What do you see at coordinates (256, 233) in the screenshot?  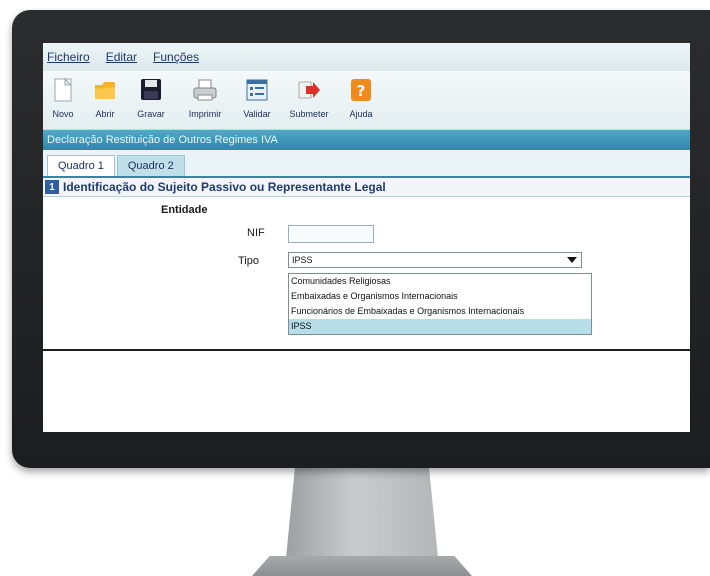 I see `nif-label: NIF` at bounding box center [256, 233].